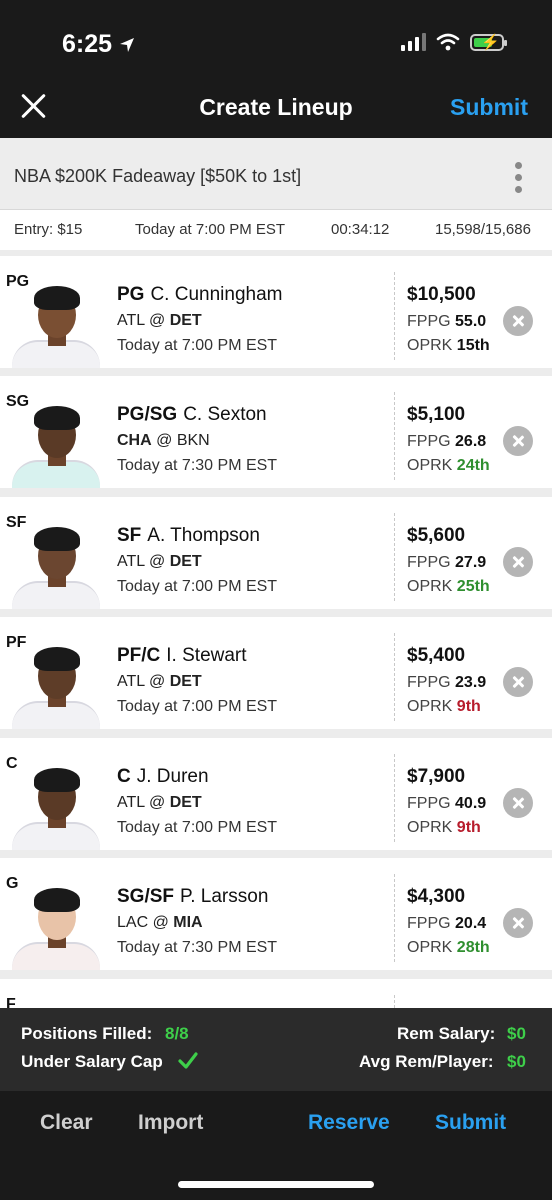  I want to click on bottom-action-bar: Clear Import Reserve Submit, so click(276, 1145).